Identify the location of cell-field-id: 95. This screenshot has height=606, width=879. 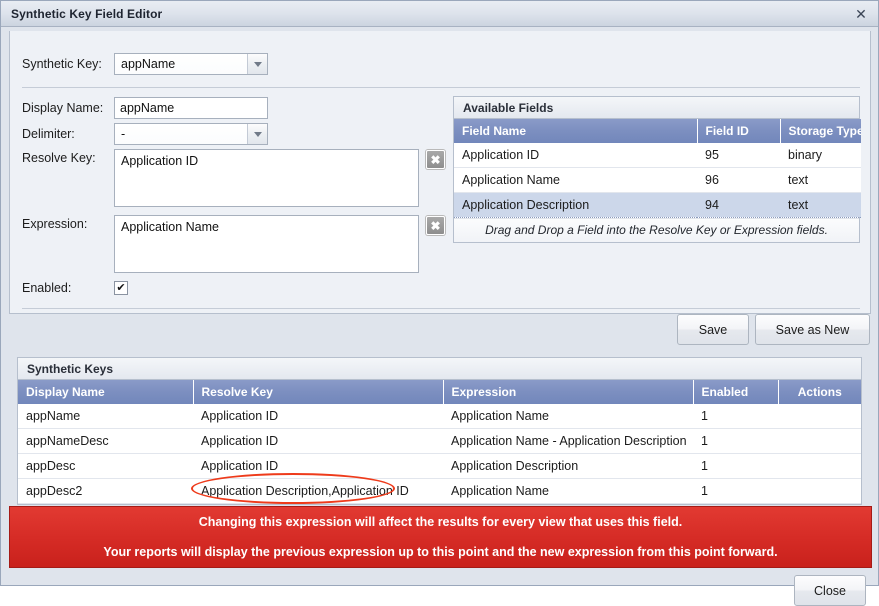
(738, 155).